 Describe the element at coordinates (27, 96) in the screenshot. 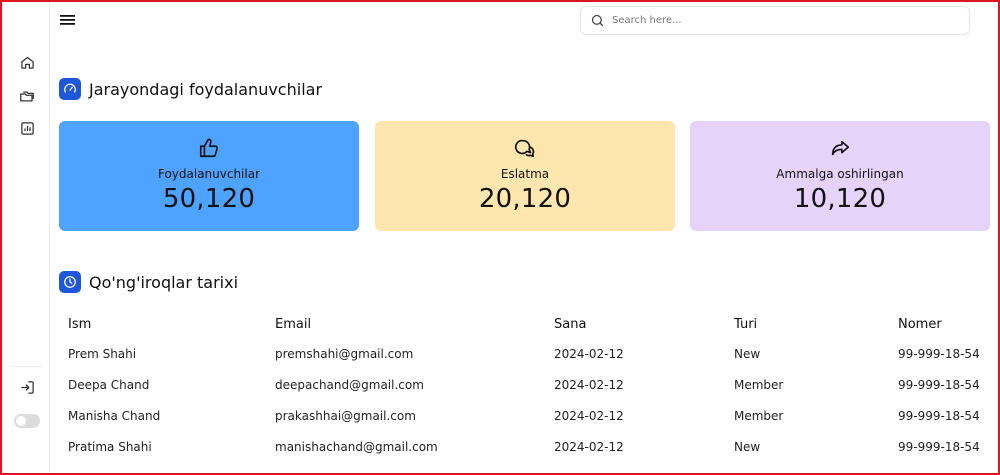

I see `folders-icon` at that location.